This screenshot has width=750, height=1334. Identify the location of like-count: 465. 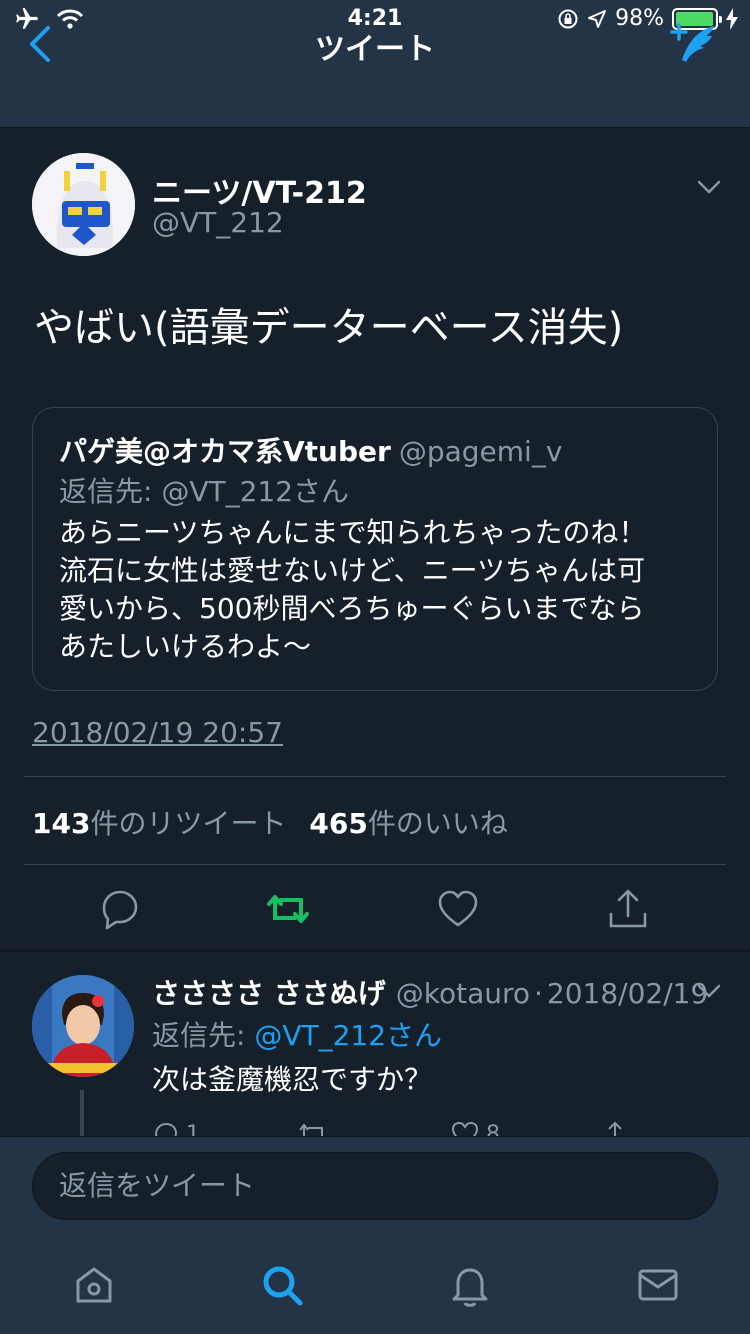
(338, 823).